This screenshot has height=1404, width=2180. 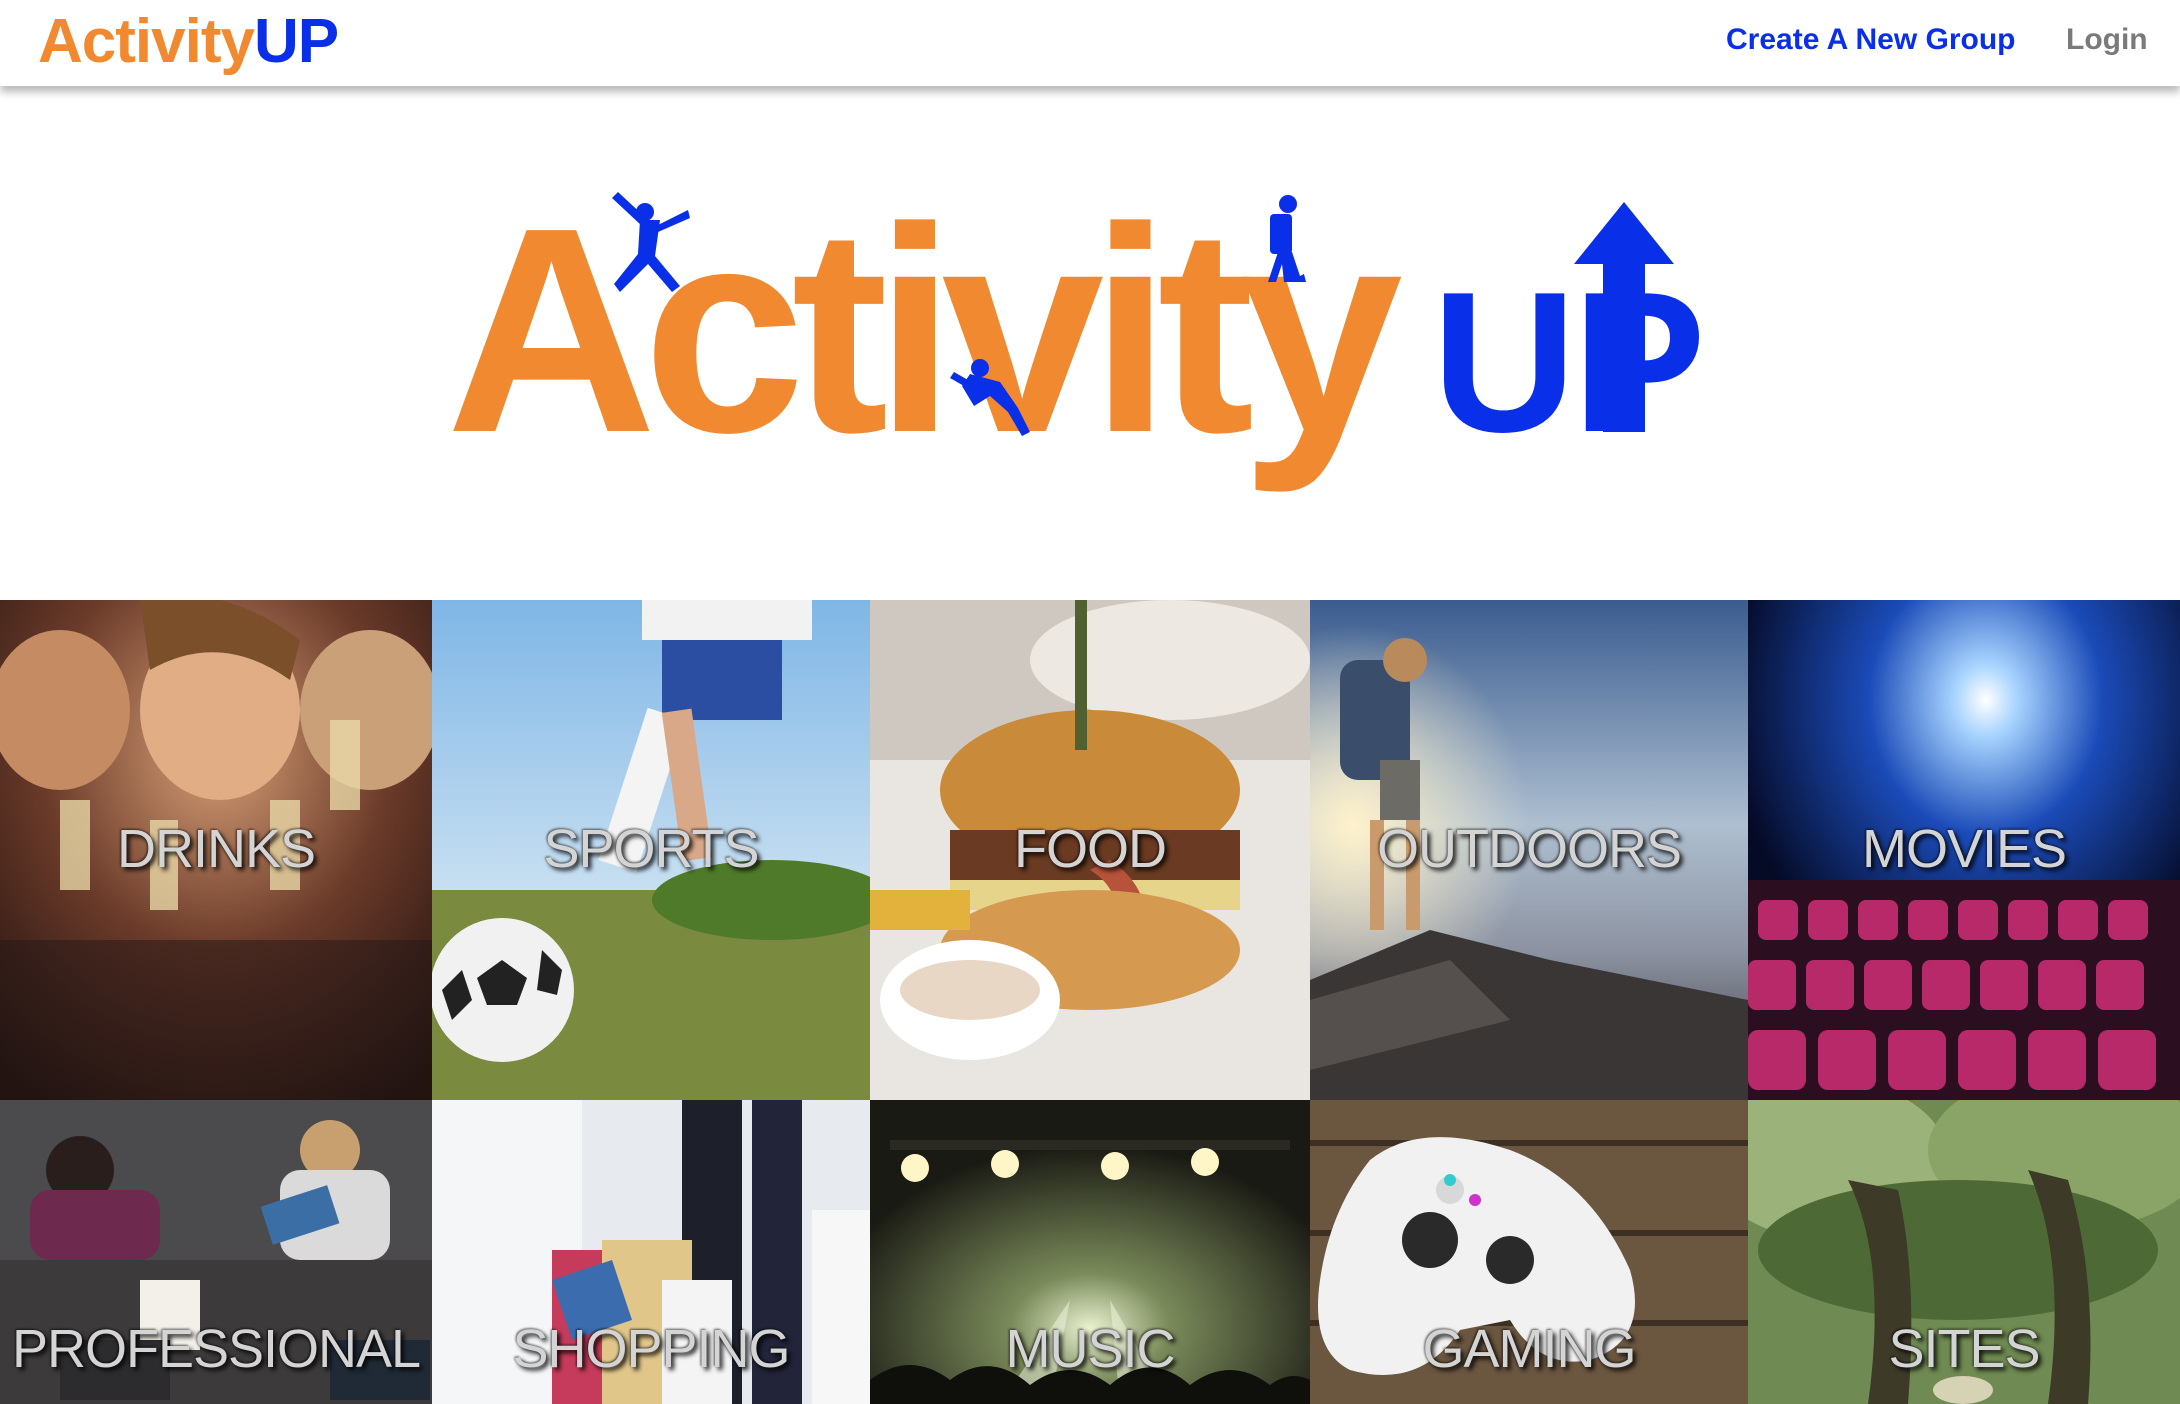 I want to click on category-tile-food: FOOD, so click(x=1090, y=850).